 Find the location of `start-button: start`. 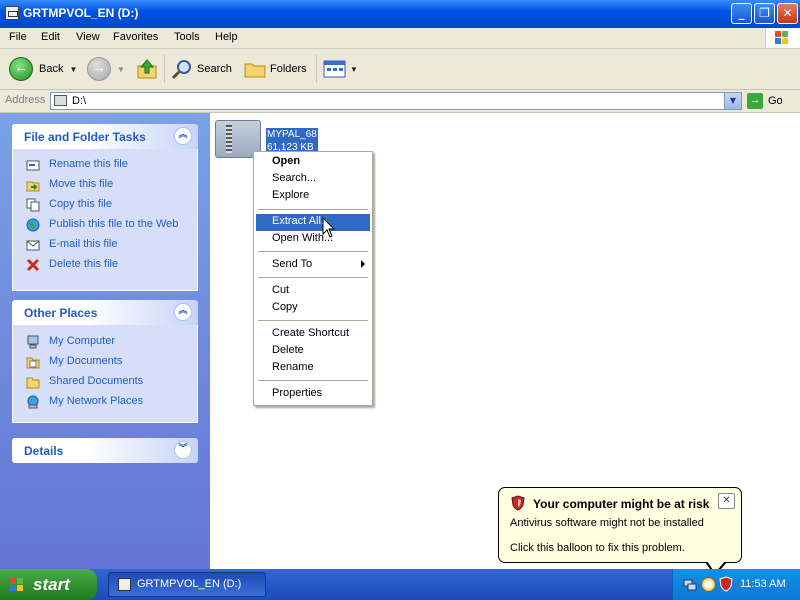

start-button: start is located at coordinates (48, 584).